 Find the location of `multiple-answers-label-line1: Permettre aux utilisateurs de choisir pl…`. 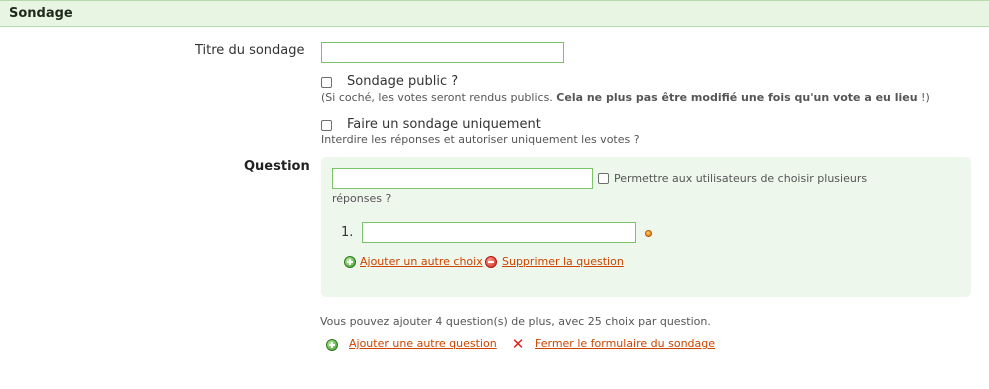

multiple-answers-label-line1: Permettre aux utilisateurs de choisir pl… is located at coordinates (741, 178).